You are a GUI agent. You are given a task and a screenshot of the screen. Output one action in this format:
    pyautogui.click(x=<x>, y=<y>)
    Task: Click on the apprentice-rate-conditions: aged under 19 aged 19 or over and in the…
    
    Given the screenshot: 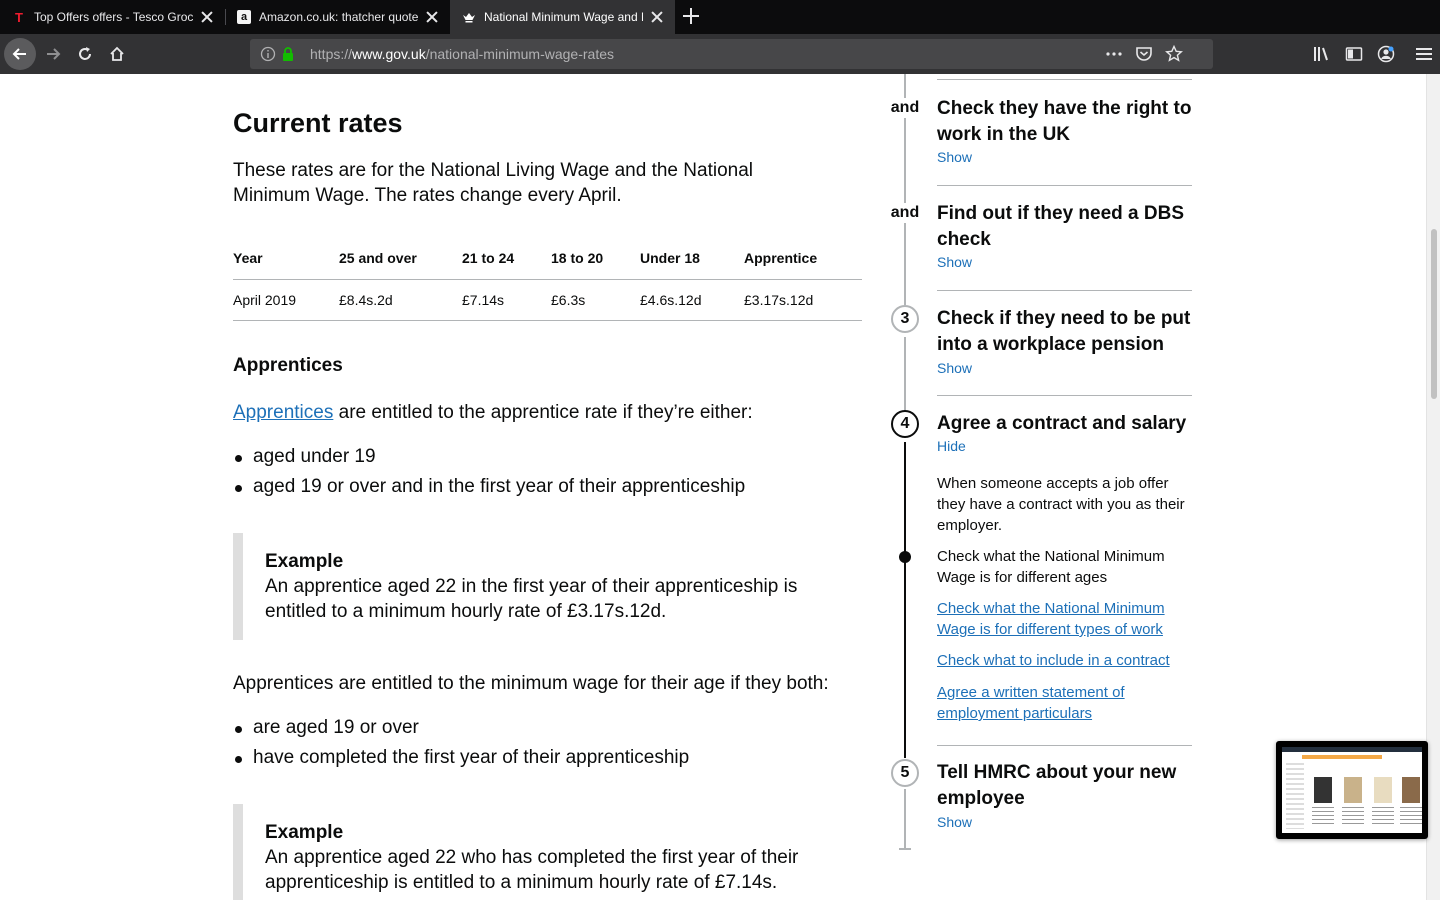 What is the action you would take?
    pyautogui.click(x=489, y=472)
    